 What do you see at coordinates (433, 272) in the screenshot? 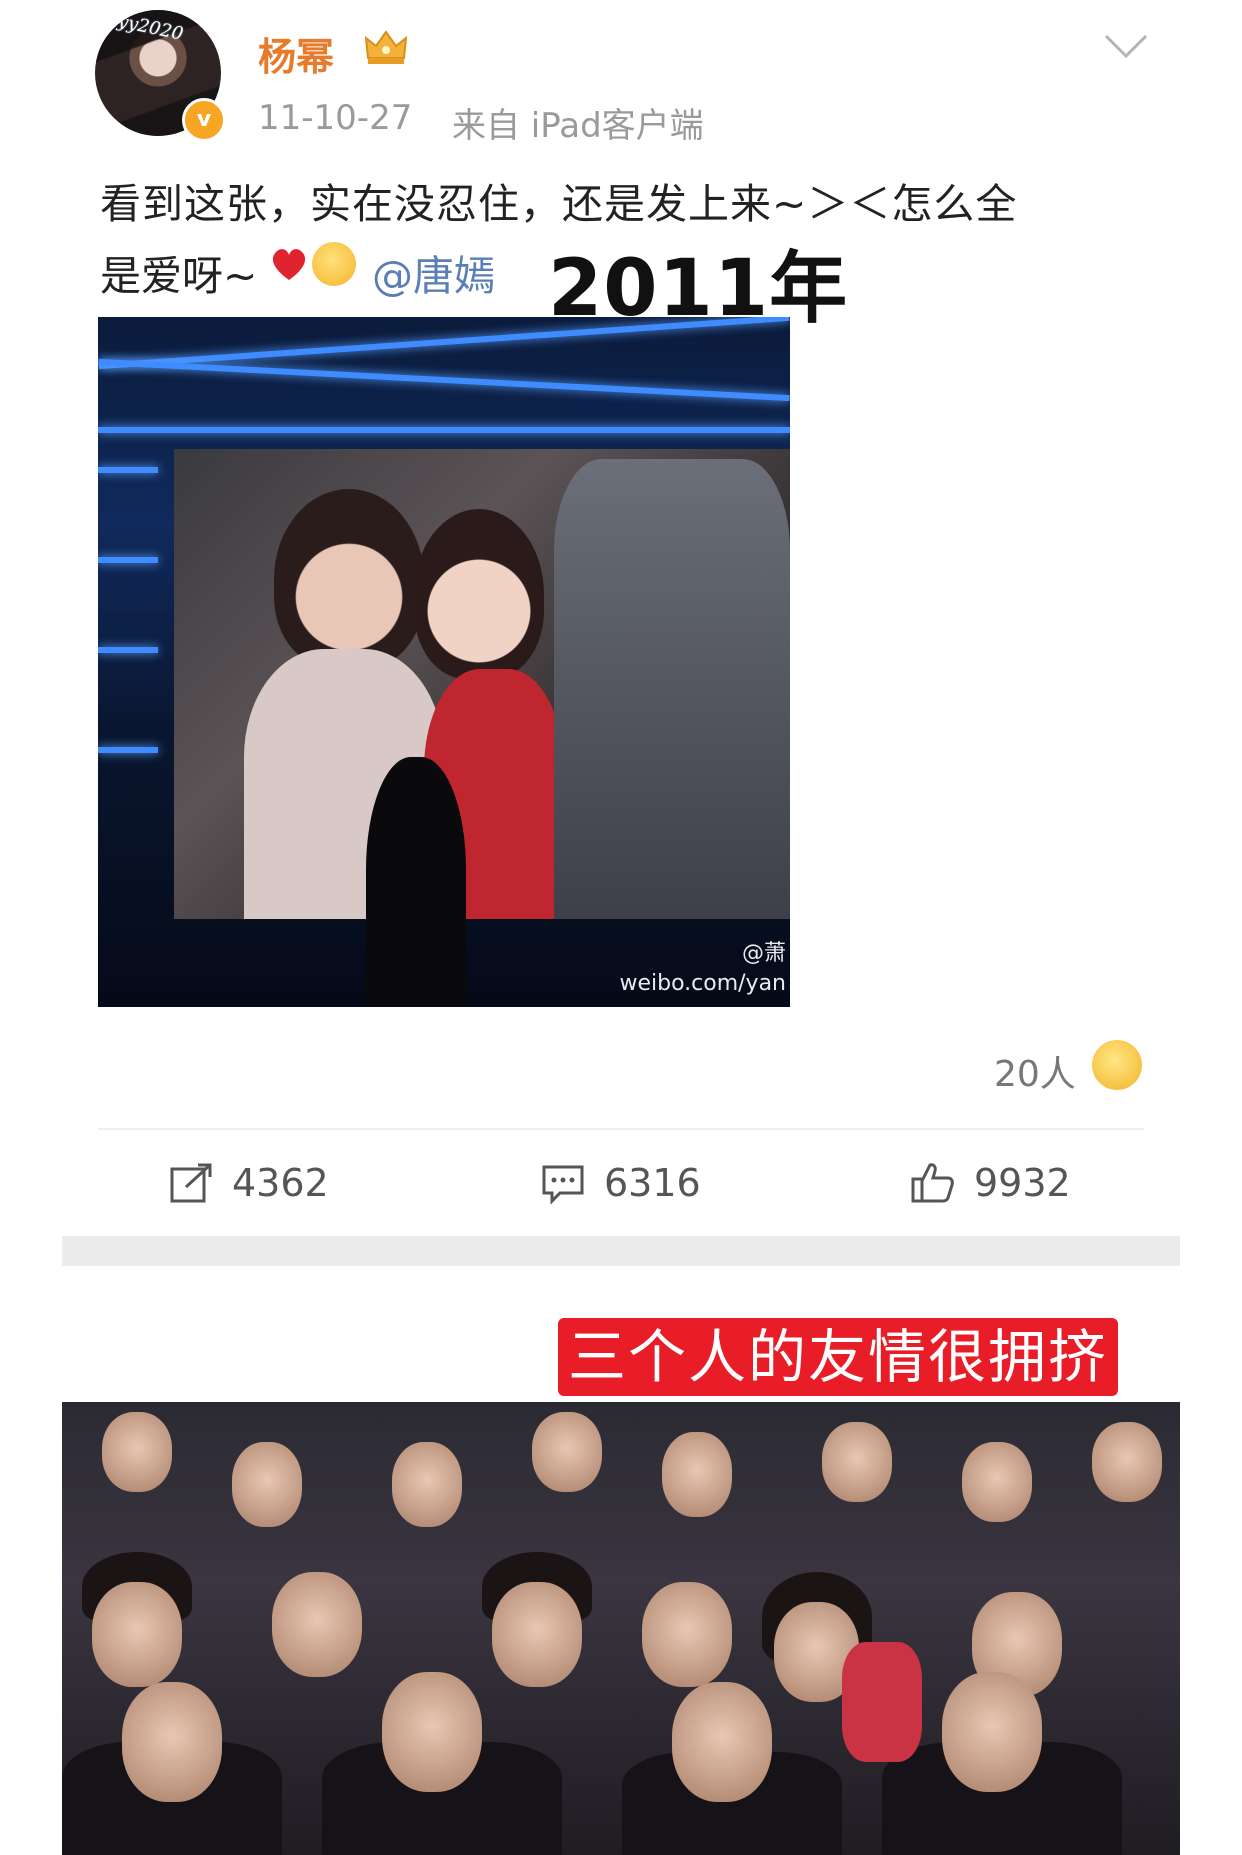
I see `mention-link: @唐嫣` at bounding box center [433, 272].